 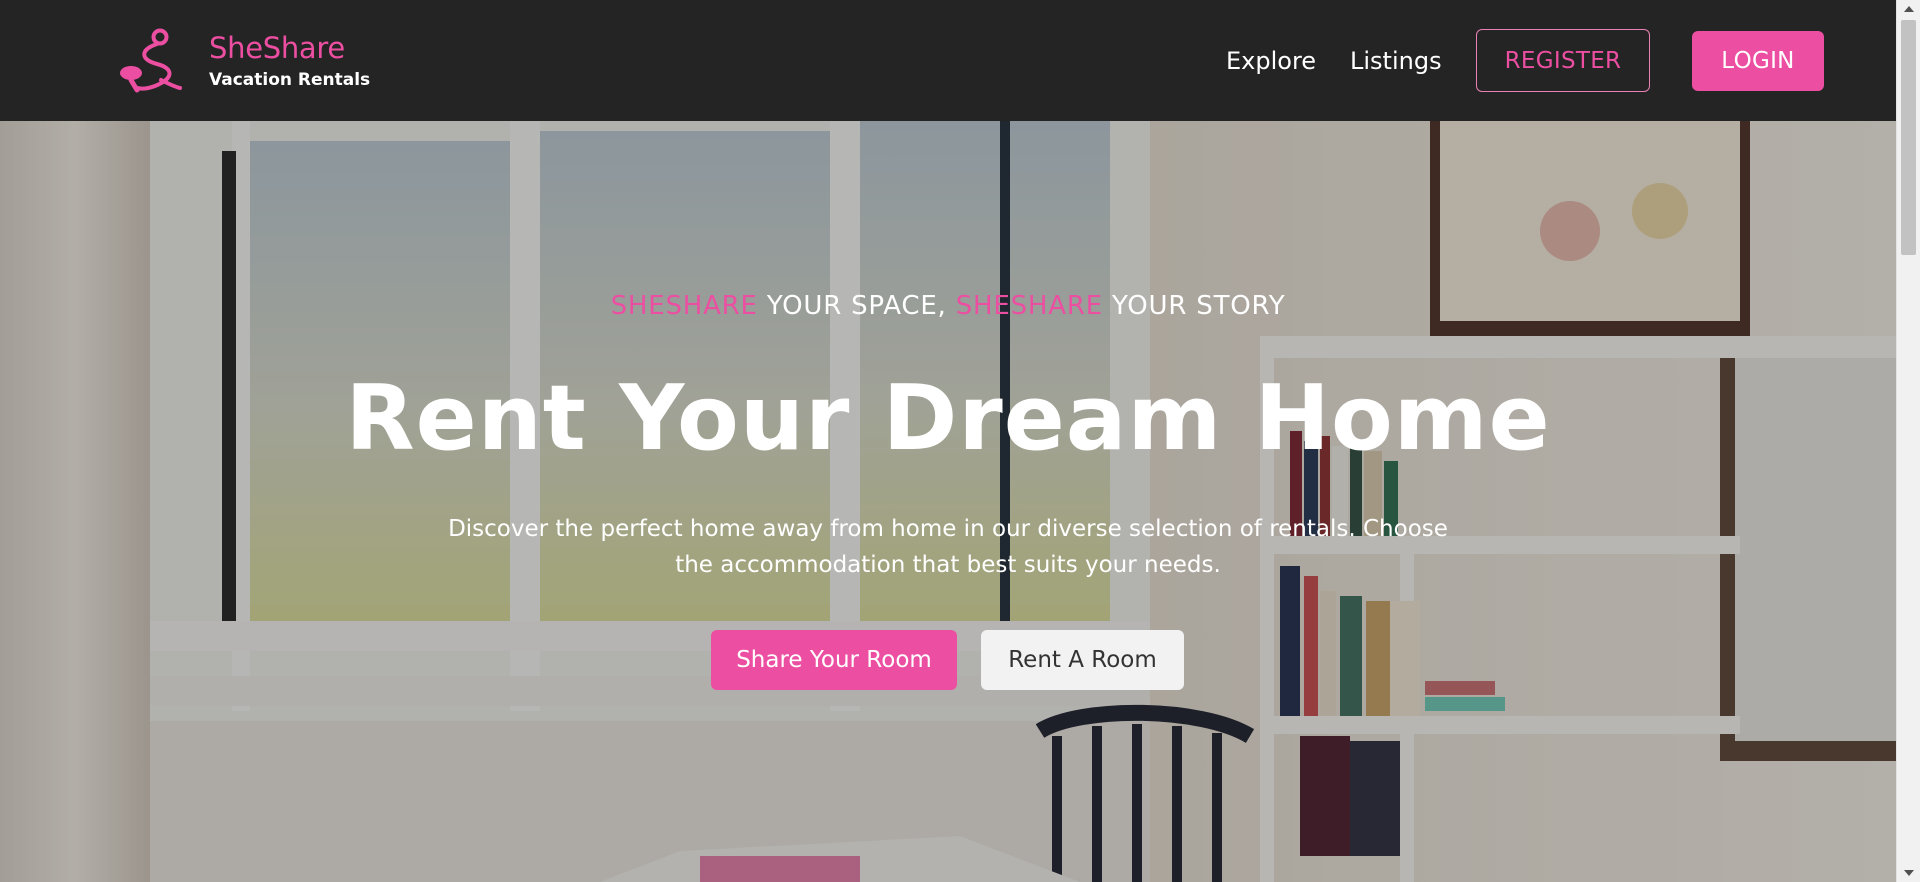 I want to click on nav-link-listings: Listings, so click(x=1396, y=61).